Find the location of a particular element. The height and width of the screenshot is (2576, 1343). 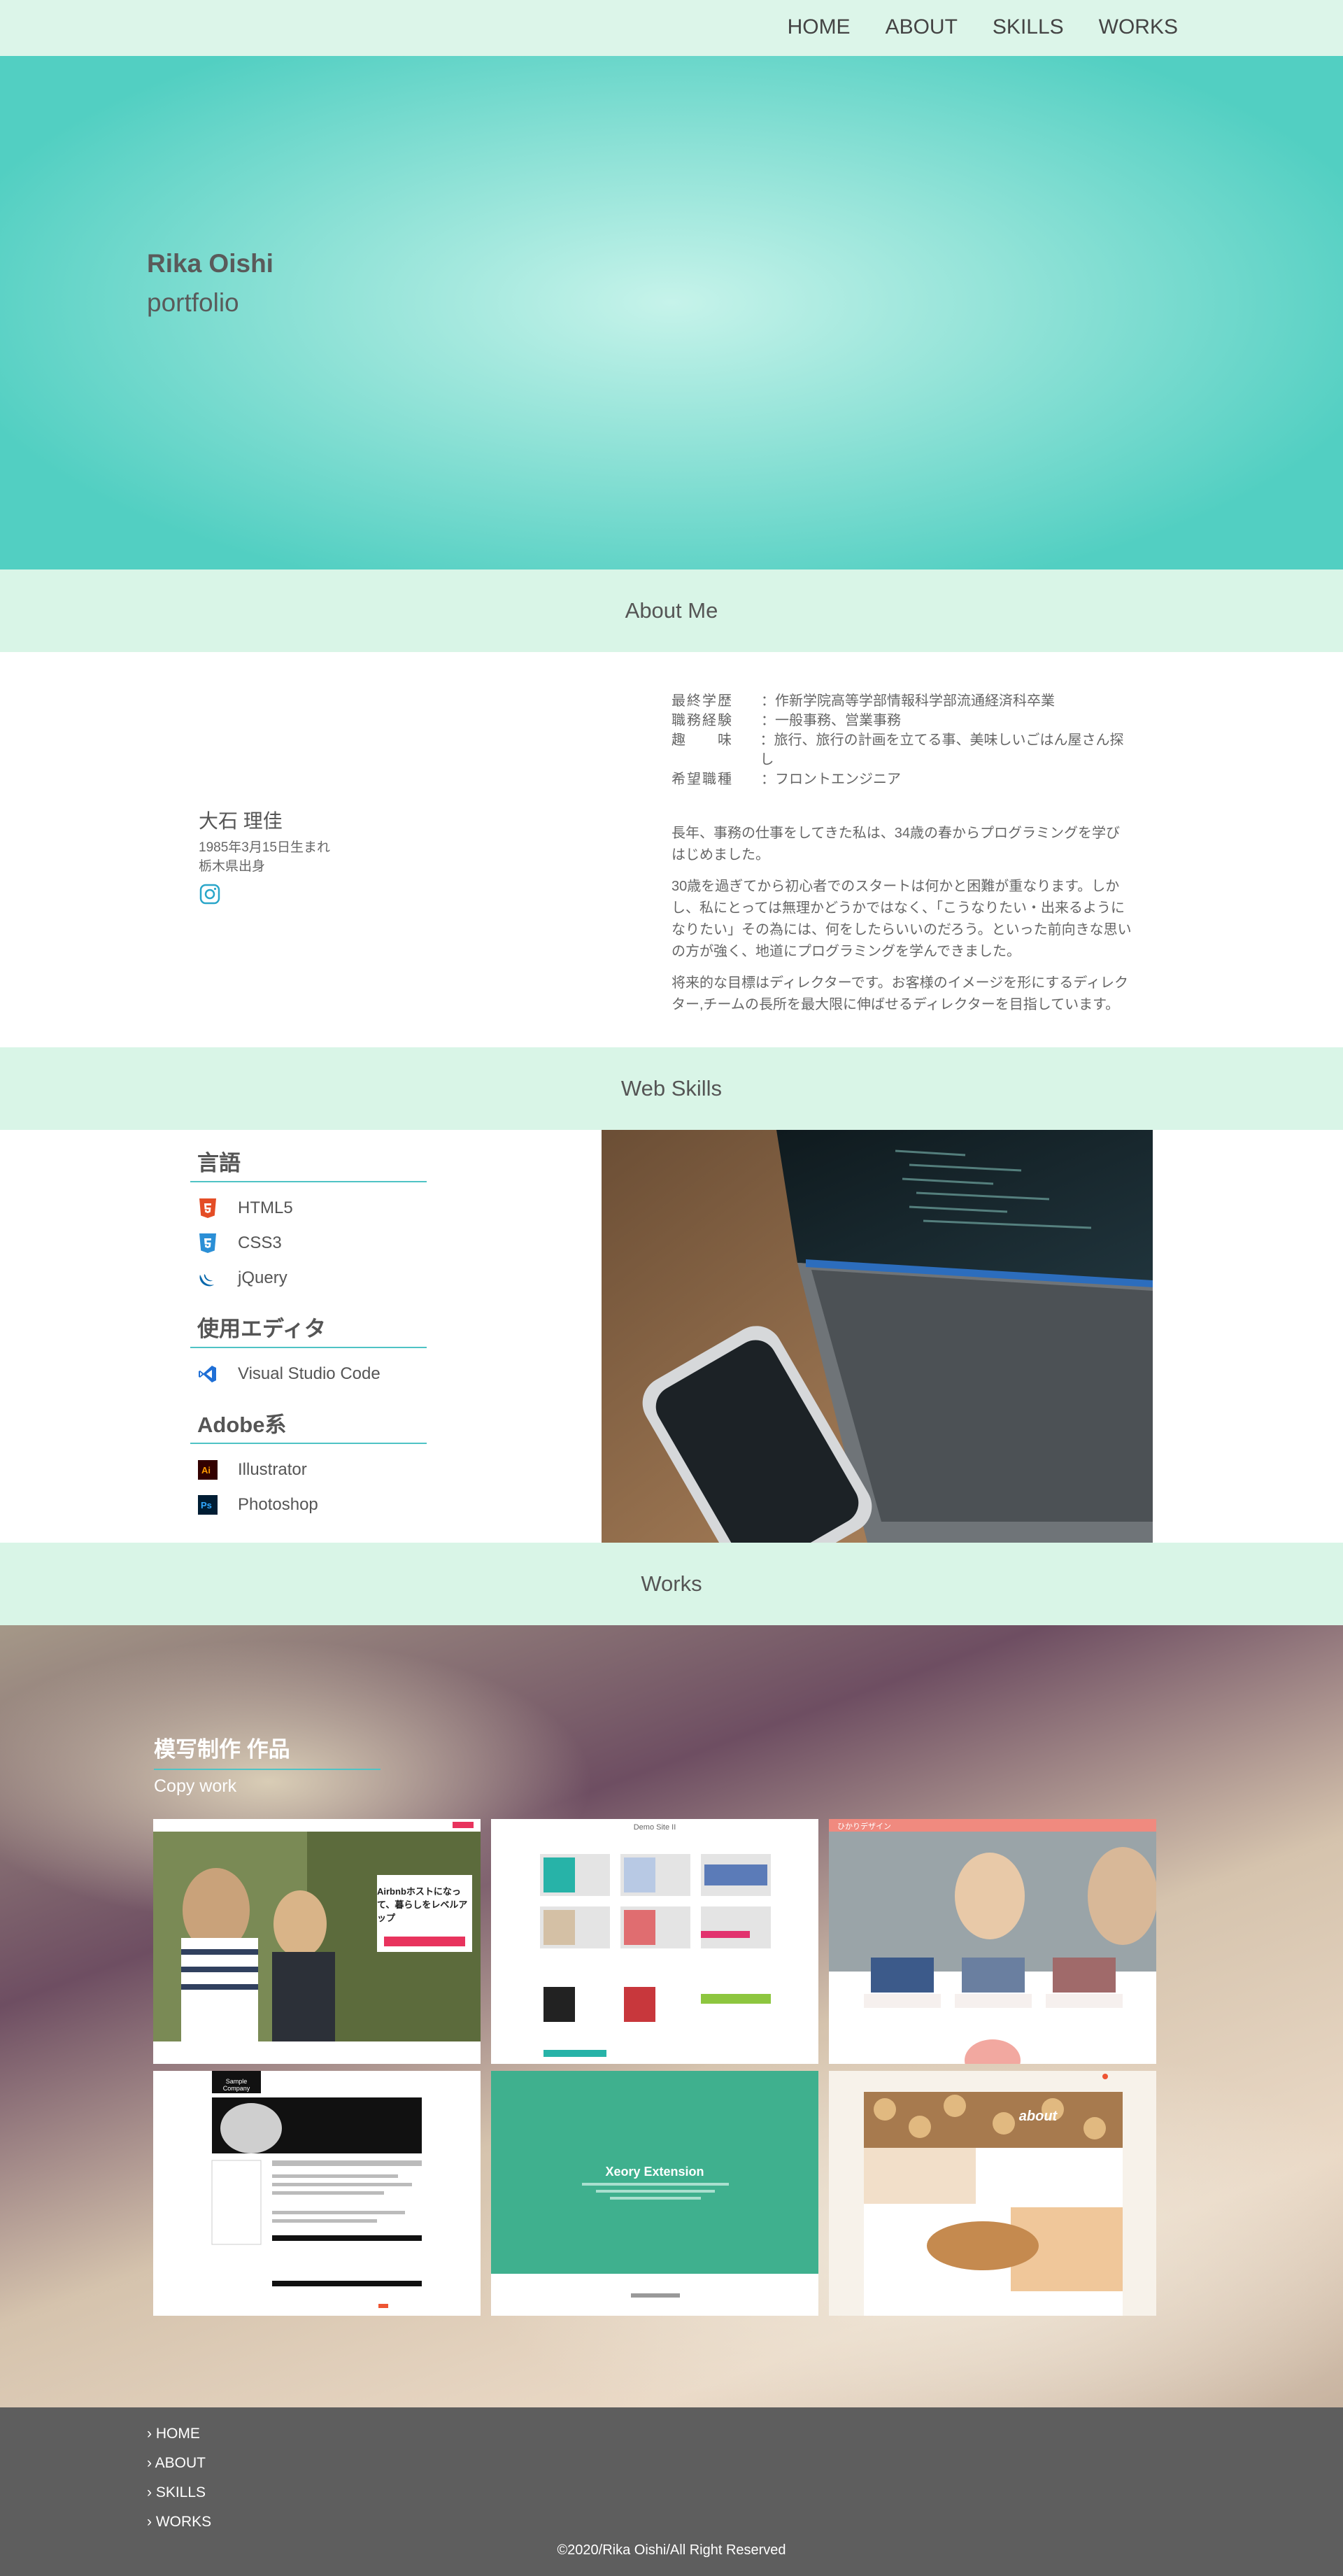

html5-icon is located at coordinates (207, 1208).